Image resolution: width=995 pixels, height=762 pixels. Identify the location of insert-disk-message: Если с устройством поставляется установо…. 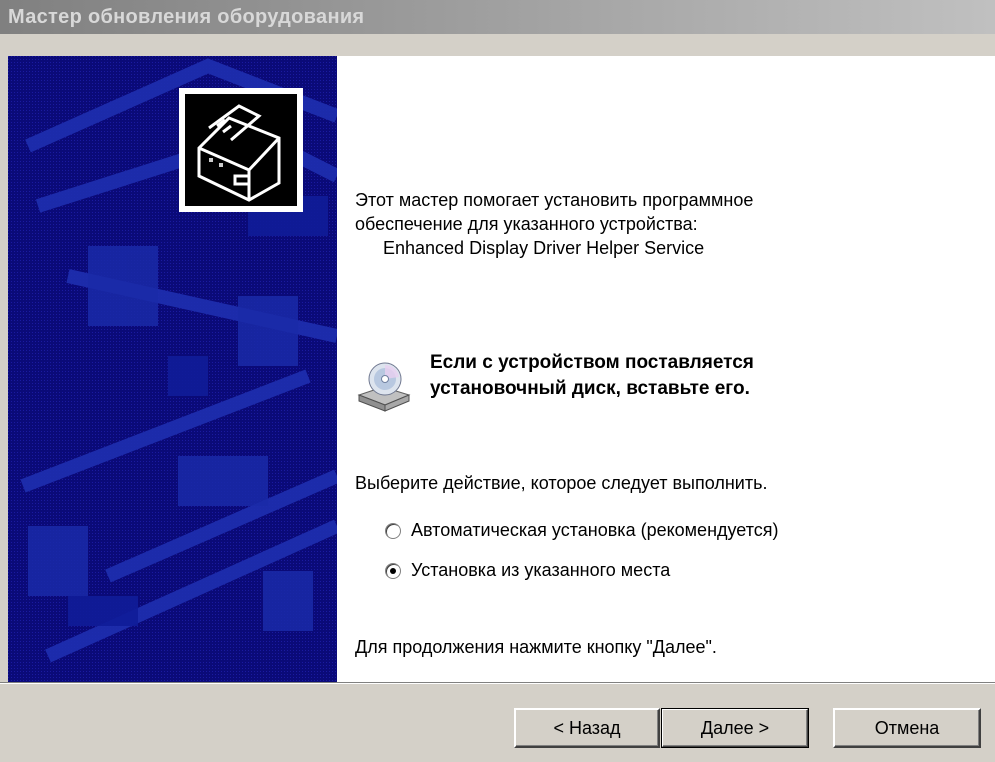
(700, 376).